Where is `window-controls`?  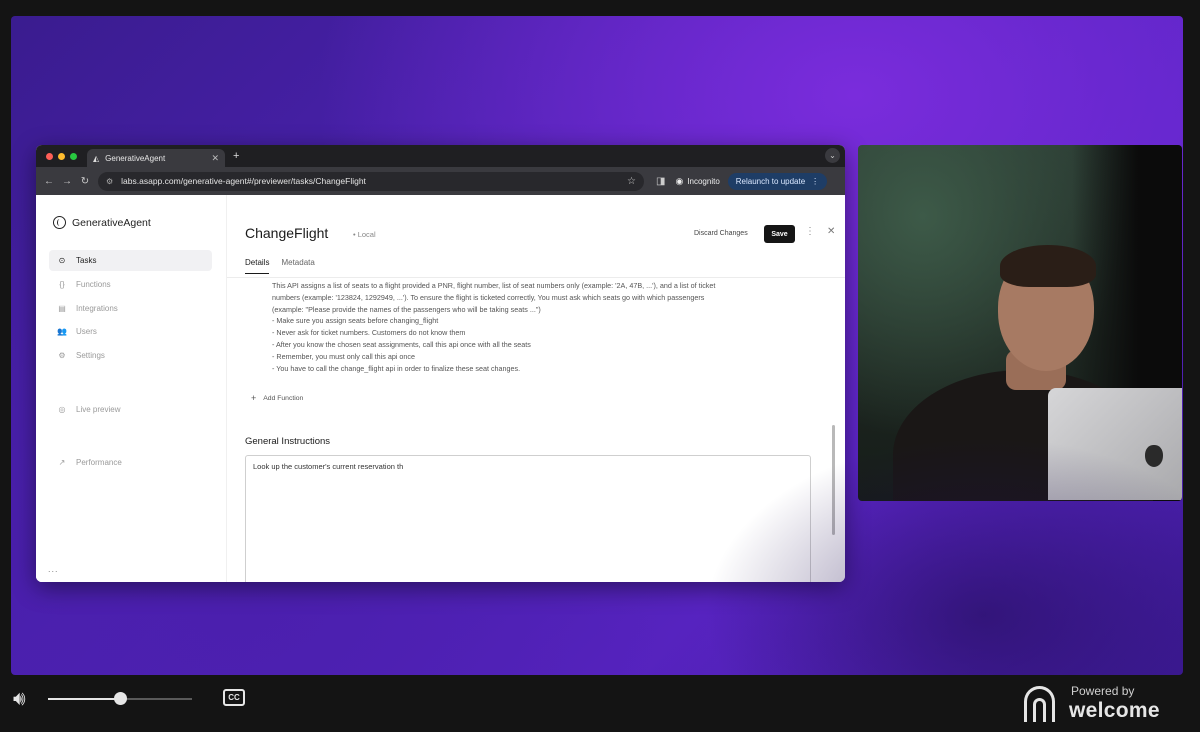
window-controls is located at coordinates (61, 156).